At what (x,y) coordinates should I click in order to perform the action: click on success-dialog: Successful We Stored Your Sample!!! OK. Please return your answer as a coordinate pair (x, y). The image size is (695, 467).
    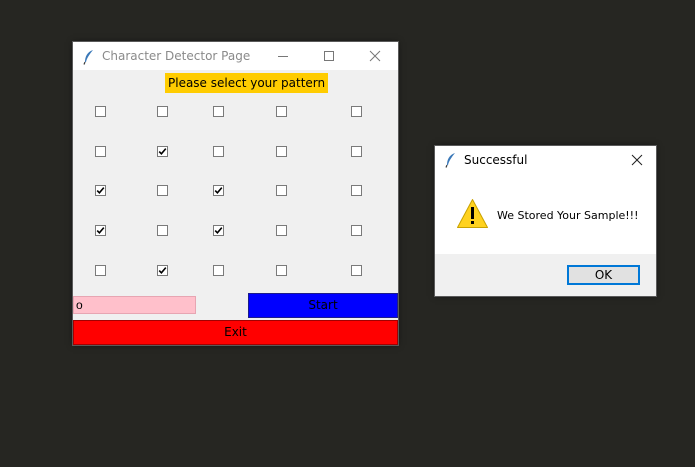
    Looking at the image, I should click on (545, 221).